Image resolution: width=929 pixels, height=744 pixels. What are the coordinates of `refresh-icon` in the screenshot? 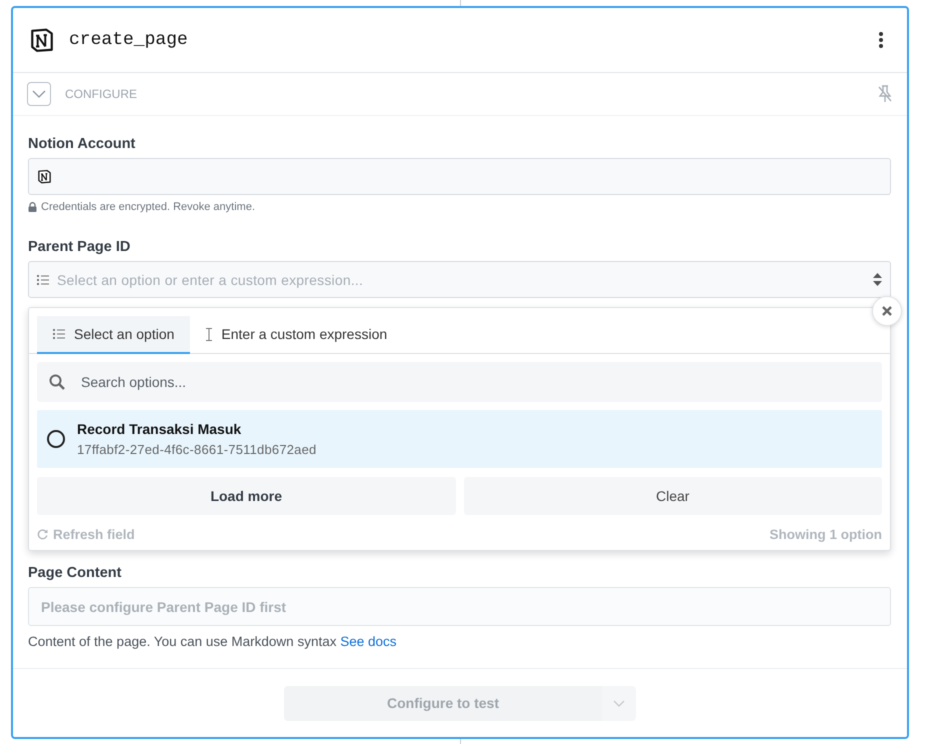 It's located at (42, 534).